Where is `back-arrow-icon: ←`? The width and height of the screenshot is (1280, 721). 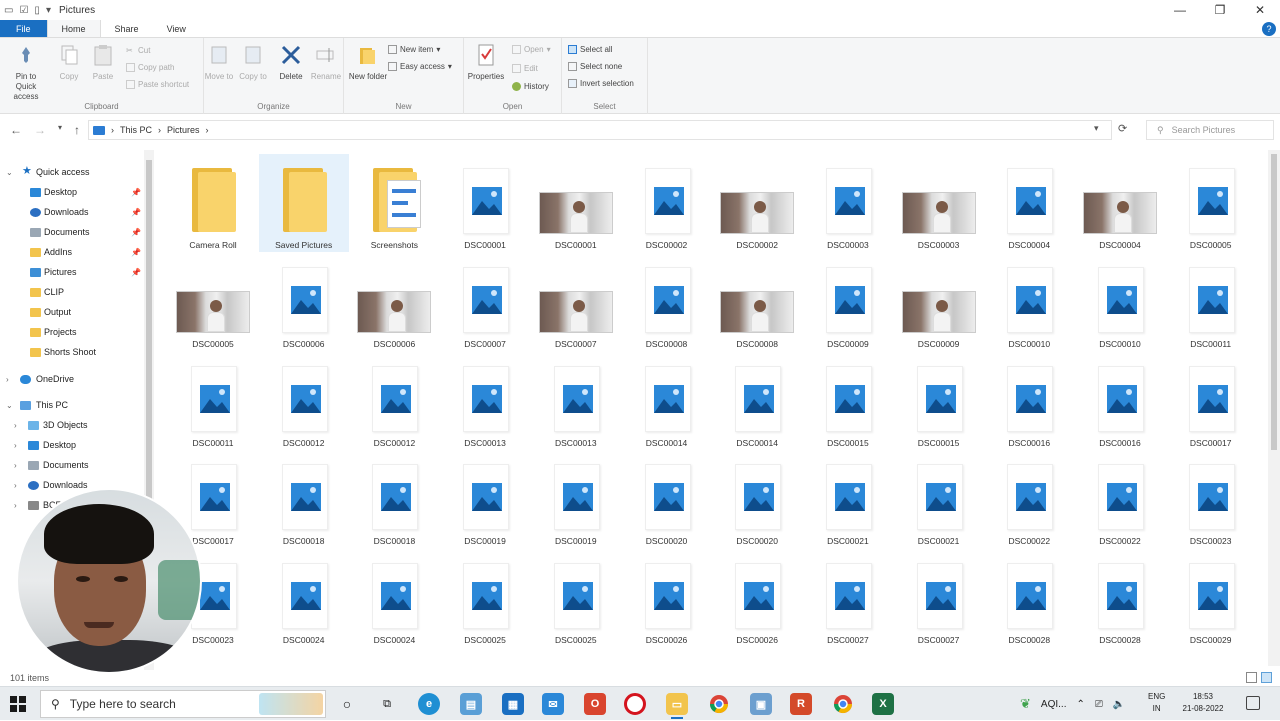
back-arrow-icon: ← is located at coordinates (16, 130).